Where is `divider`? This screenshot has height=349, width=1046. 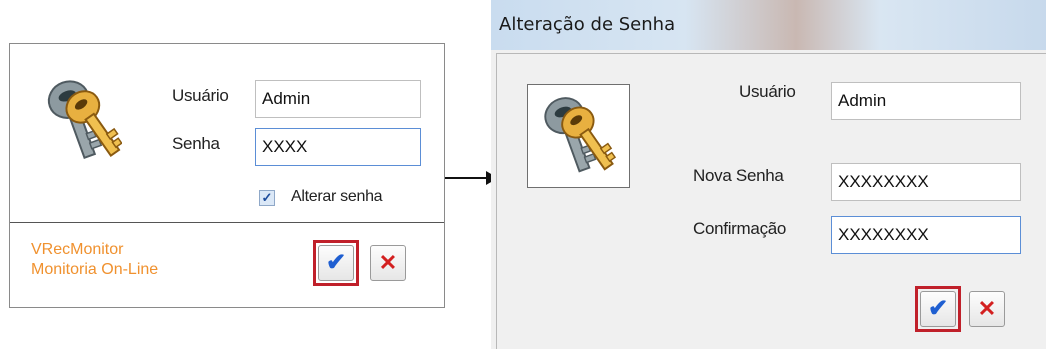 divider is located at coordinates (227, 222).